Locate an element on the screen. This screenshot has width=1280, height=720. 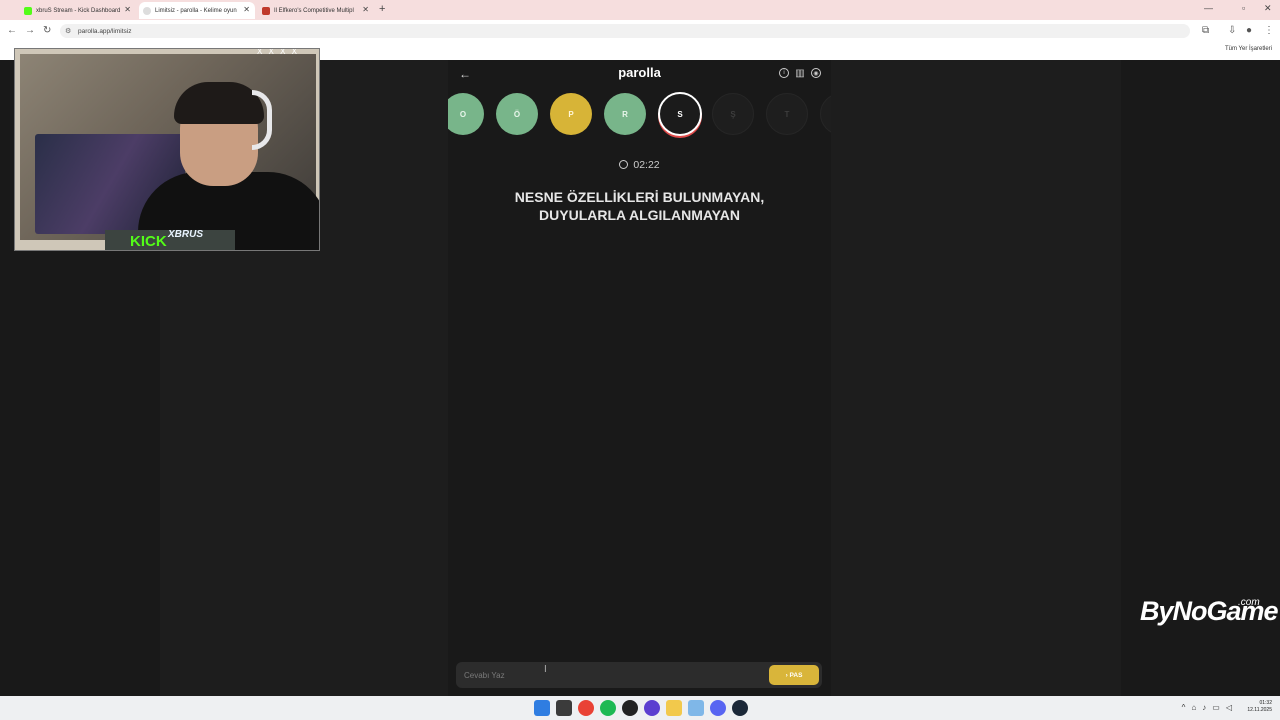
maximize-icon: ▫ is located at coordinates (1243, 8).